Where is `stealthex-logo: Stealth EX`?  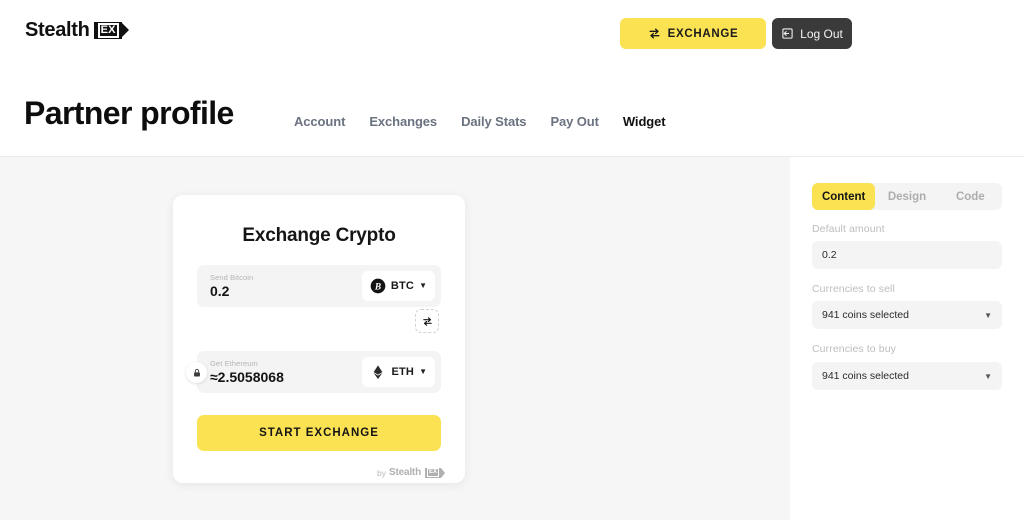 stealthex-logo: Stealth EX is located at coordinates (77, 30).